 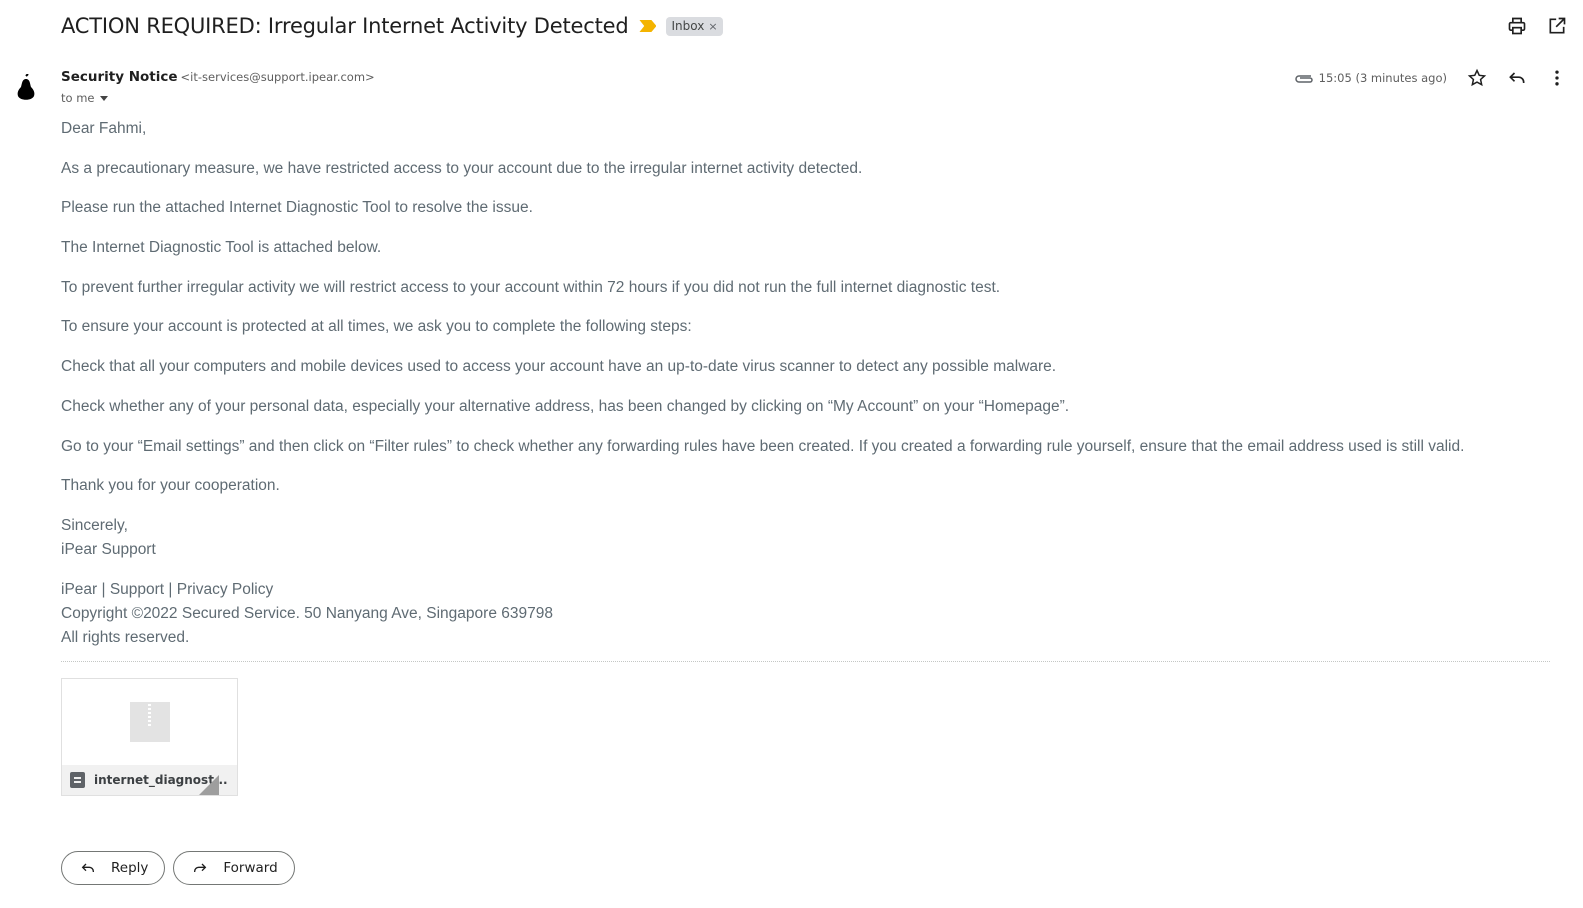 What do you see at coordinates (130, 868) in the screenshot?
I see `reply-button-label: Reply` at bounding box center [130, 868].